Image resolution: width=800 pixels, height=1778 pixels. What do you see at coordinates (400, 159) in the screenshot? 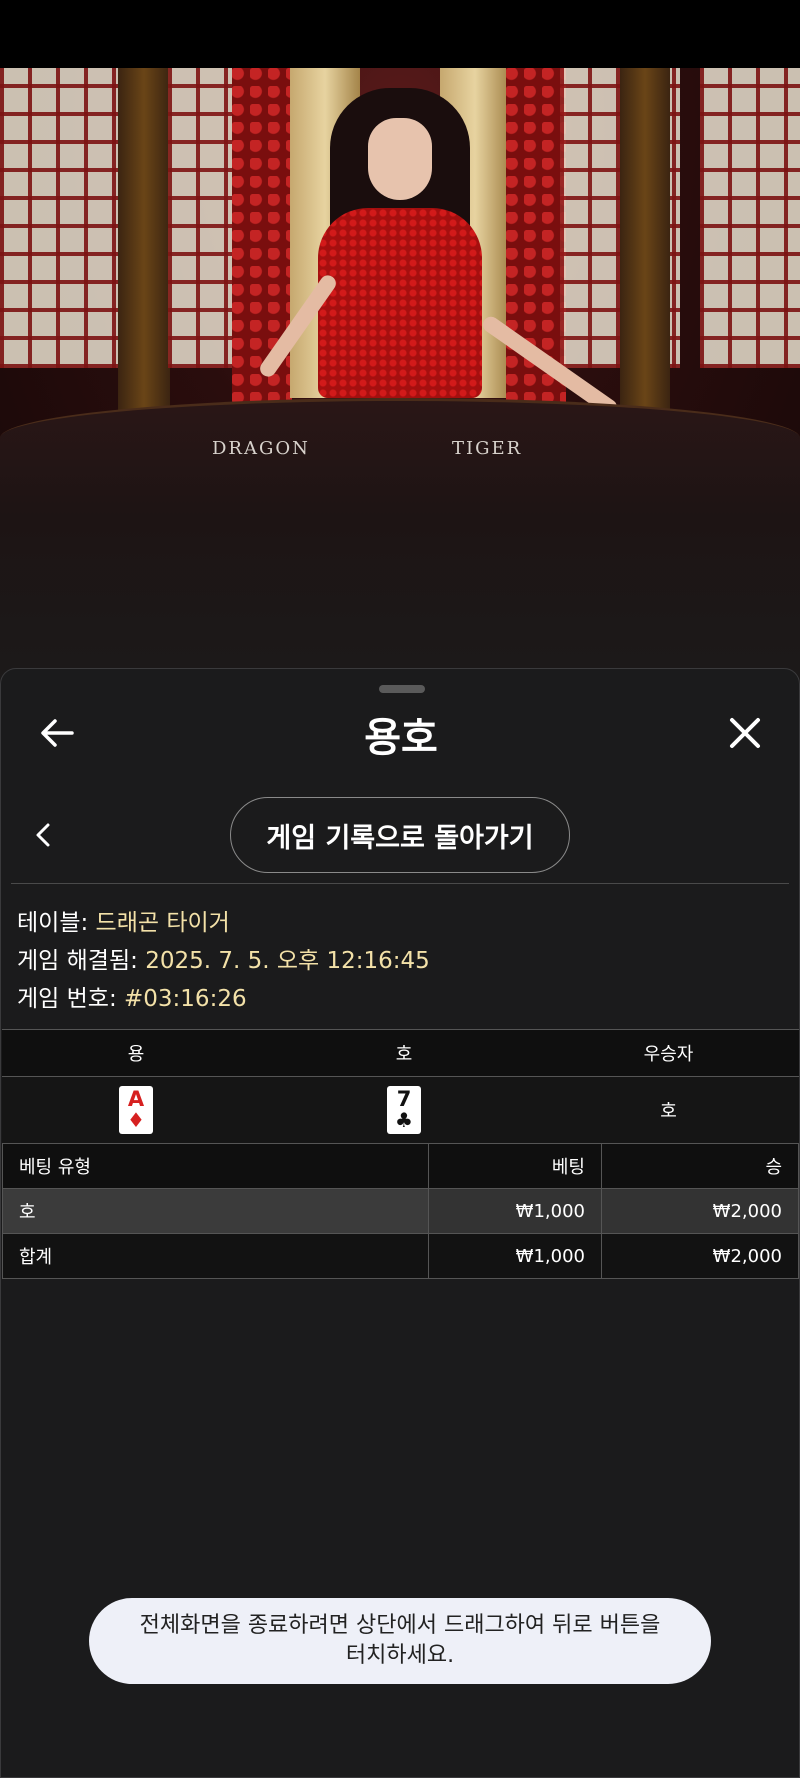
I see `dealer-face` at bounding box center [400, 159].